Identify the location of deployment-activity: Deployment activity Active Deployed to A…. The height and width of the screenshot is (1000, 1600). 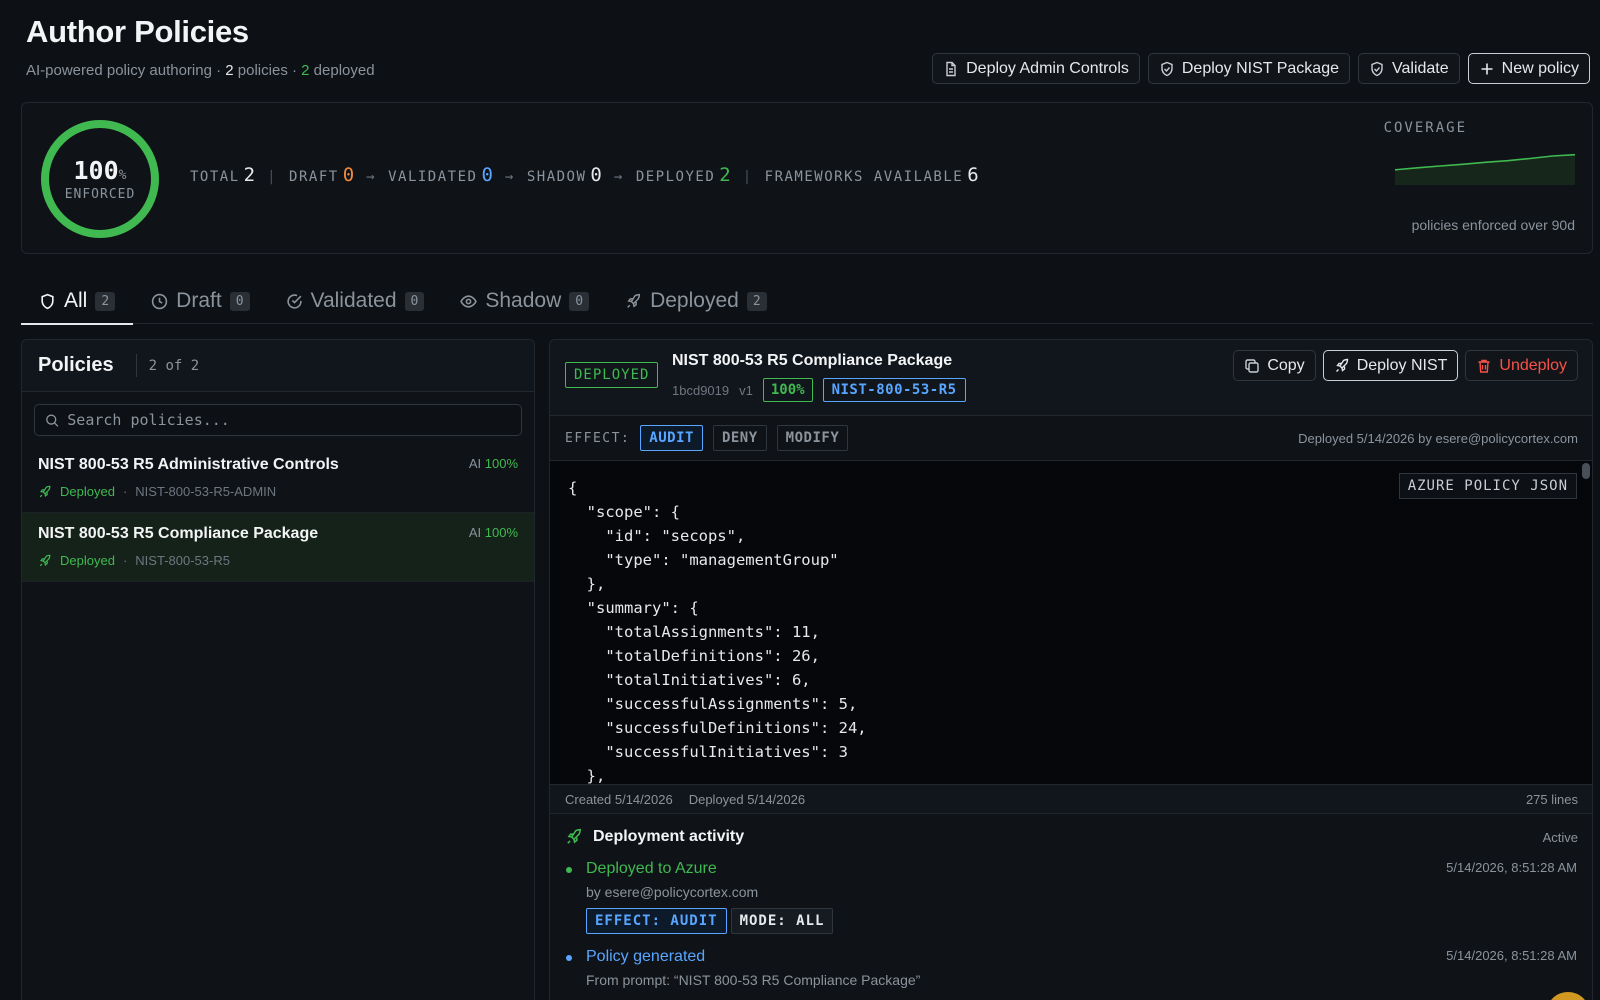
(1071, 907).